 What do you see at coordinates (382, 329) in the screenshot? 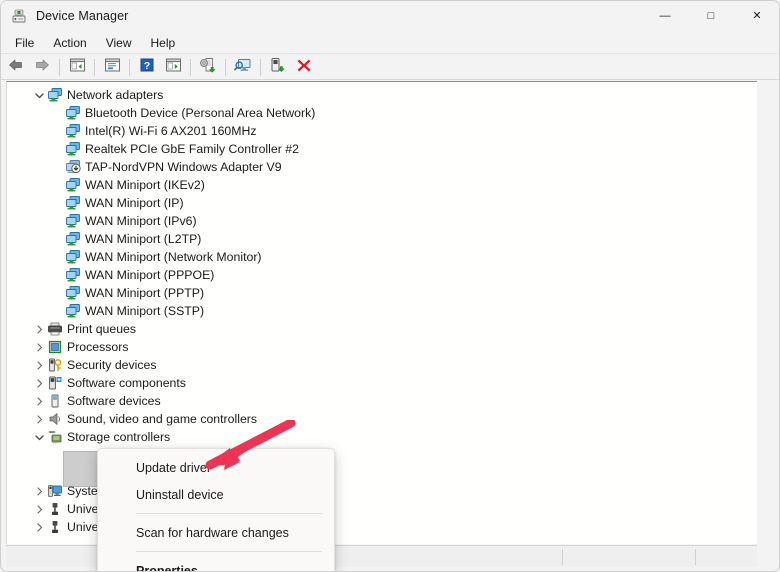
I see `tree-row-print-queues: Print queues` at bounding box center [382, 329].